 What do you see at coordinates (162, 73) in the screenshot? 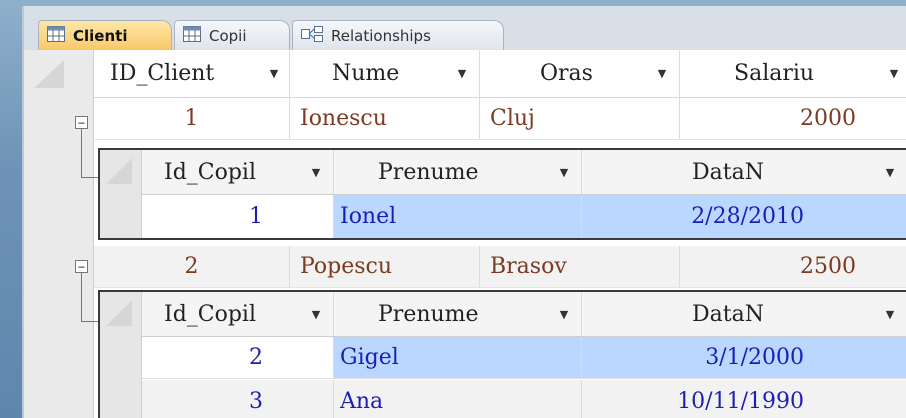
I see `column-header-label: ID_Client` at bounding box center [162, 73].